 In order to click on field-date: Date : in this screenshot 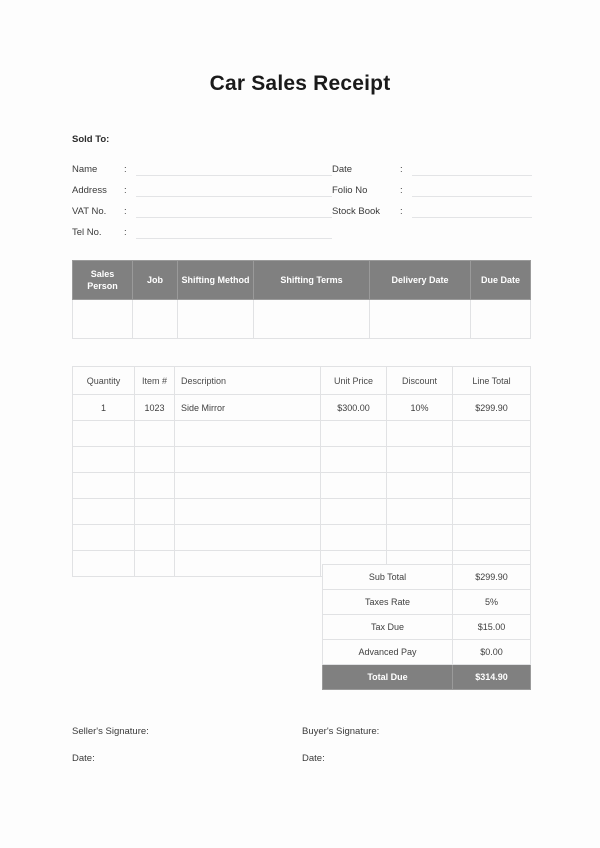, I will do `click(432, 169)`.